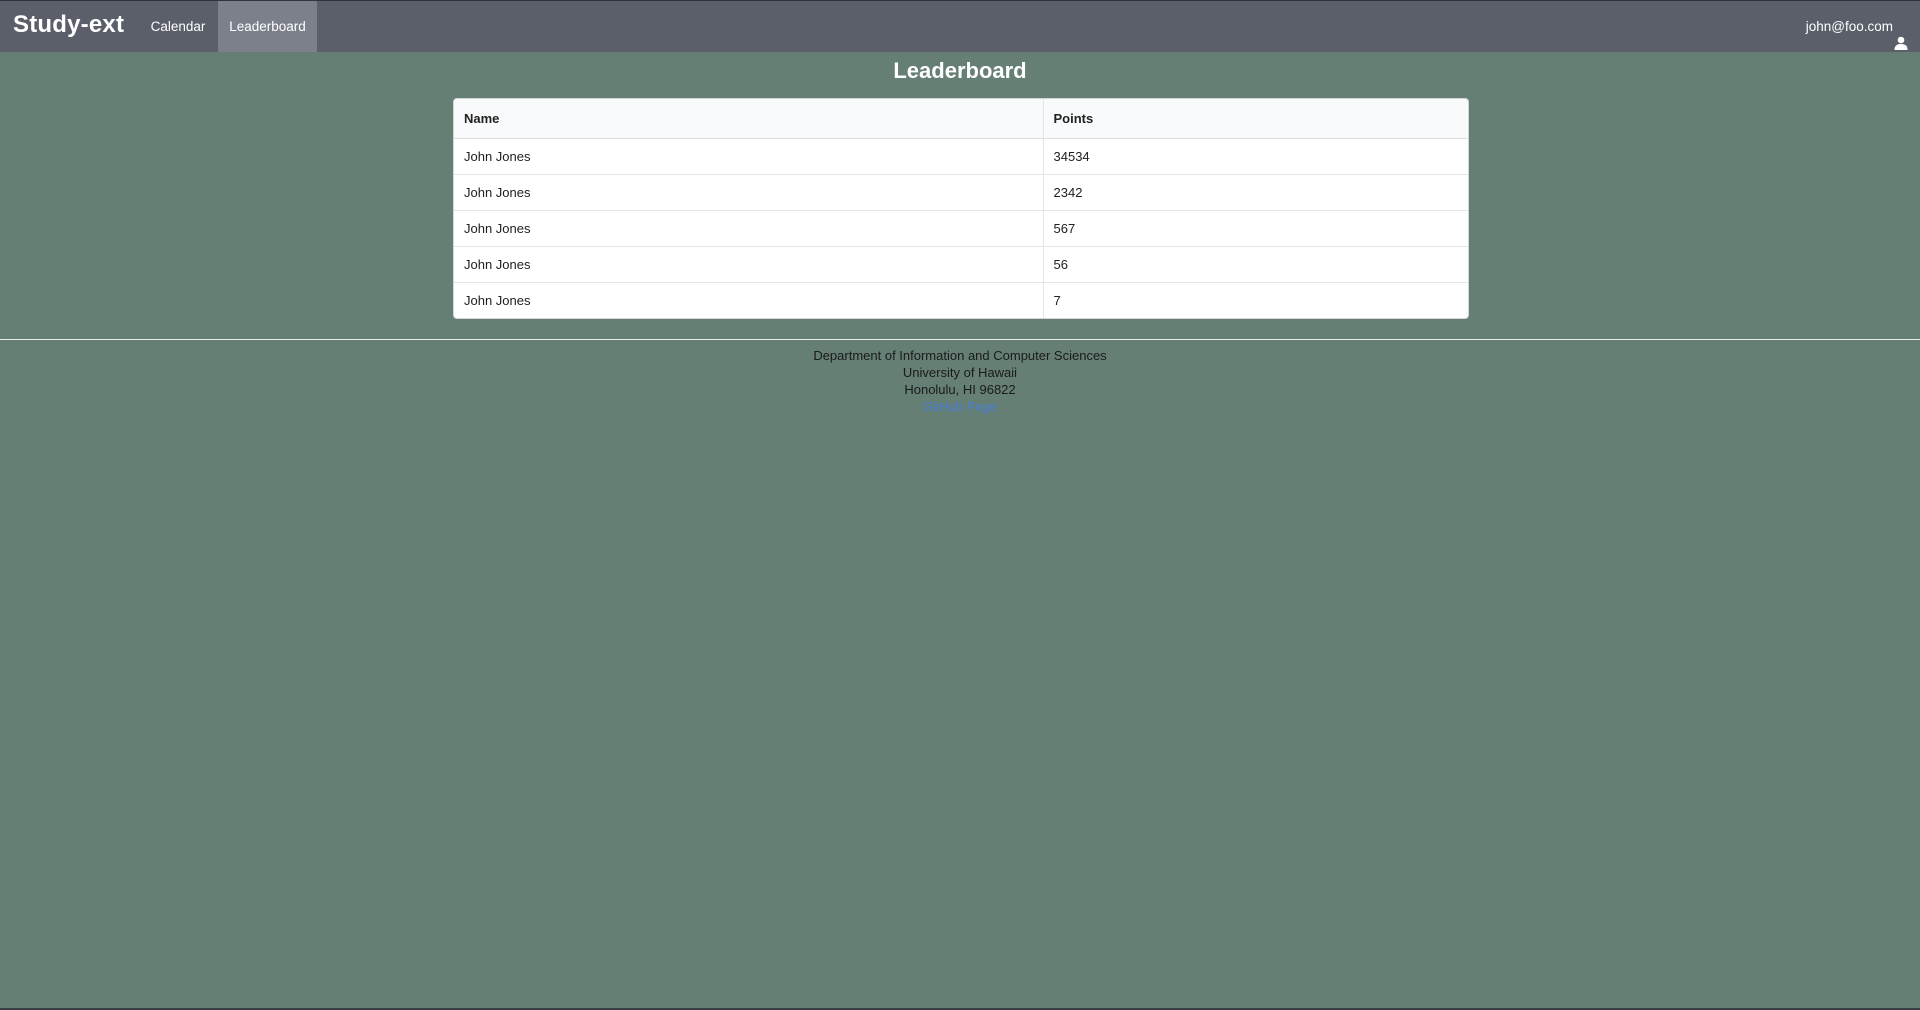  Describe the element at coordinates (1901, 35) in the screenshot. I see `user-icon` at that location.